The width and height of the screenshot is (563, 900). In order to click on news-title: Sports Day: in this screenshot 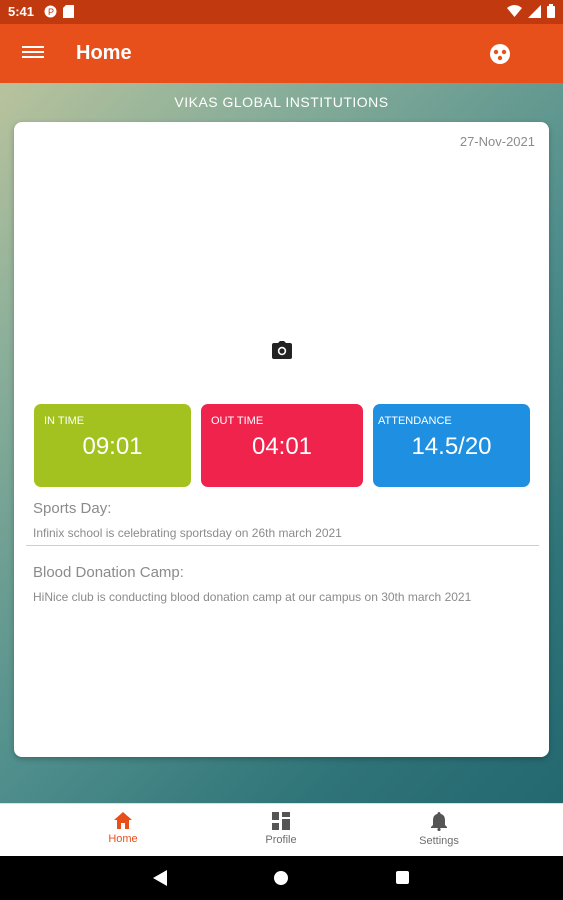, I will do `click(72, 508)`.